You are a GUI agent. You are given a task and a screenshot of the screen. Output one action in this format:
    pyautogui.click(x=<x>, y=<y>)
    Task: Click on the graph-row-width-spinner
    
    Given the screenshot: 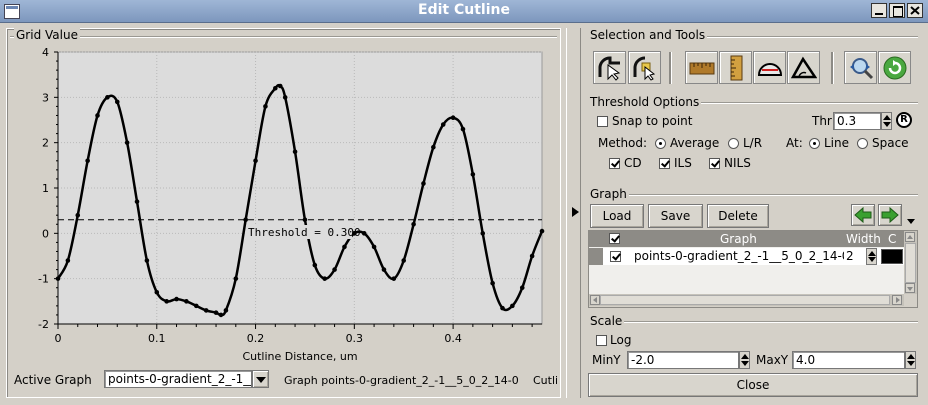 What is the action you would take?
    pyautogui.click(x=871, y=256)
    